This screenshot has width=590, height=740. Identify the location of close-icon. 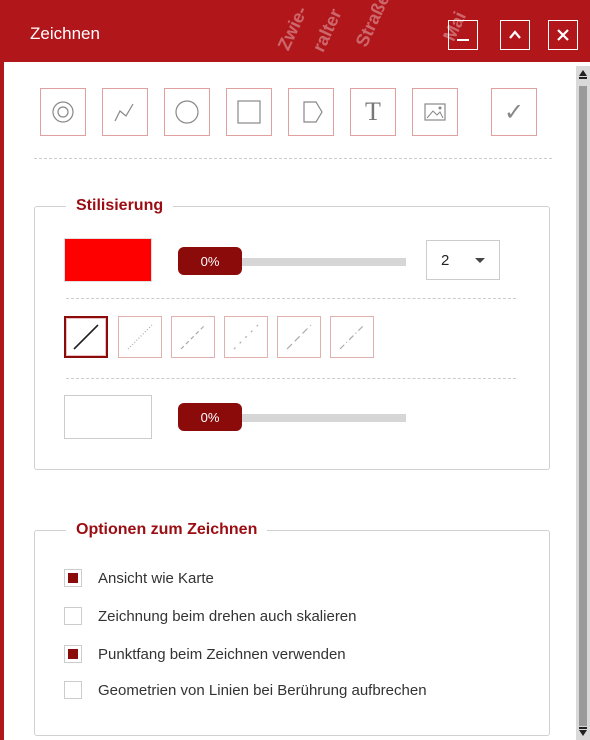
(563, 35).